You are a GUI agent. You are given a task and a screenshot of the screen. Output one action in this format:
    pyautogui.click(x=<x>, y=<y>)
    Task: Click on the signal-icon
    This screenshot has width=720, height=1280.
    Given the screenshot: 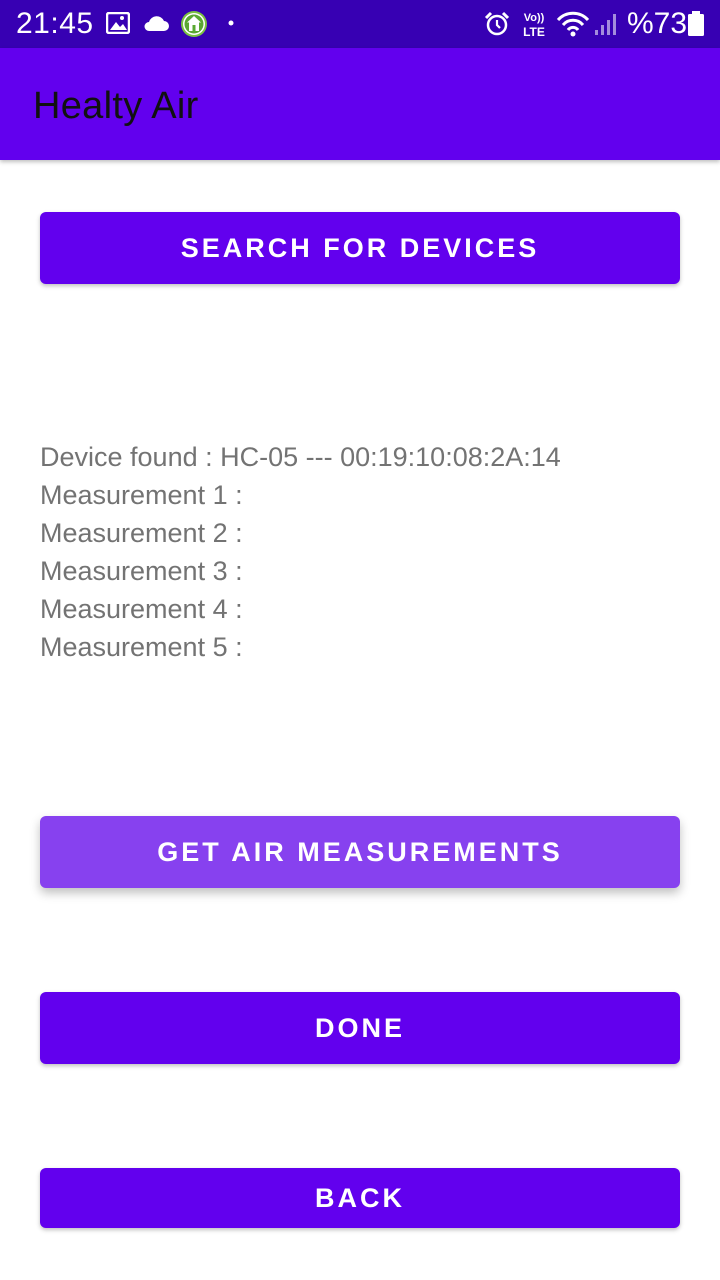 What is the action you would take?
    pyautogui.click(x=605, y=24)
    